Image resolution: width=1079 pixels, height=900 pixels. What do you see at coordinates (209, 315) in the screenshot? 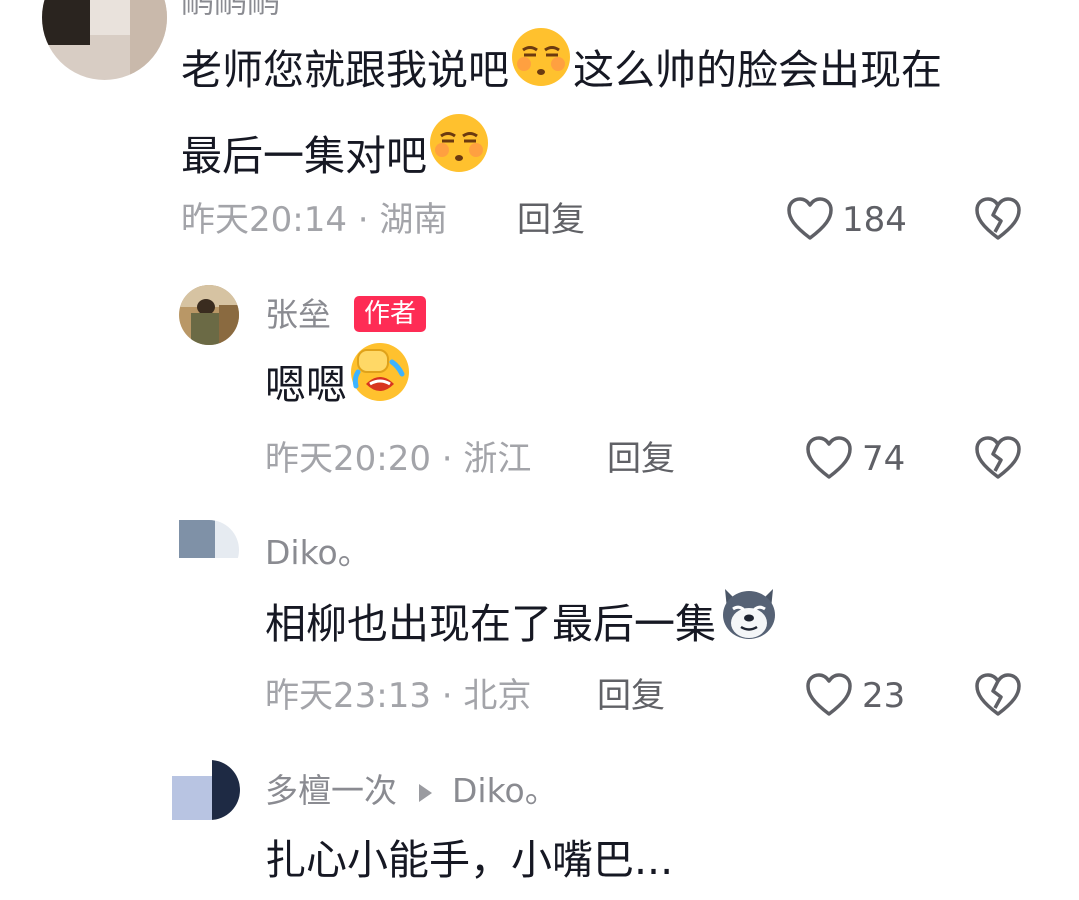
I see `author-avatar` at bounding box center [209, 315].